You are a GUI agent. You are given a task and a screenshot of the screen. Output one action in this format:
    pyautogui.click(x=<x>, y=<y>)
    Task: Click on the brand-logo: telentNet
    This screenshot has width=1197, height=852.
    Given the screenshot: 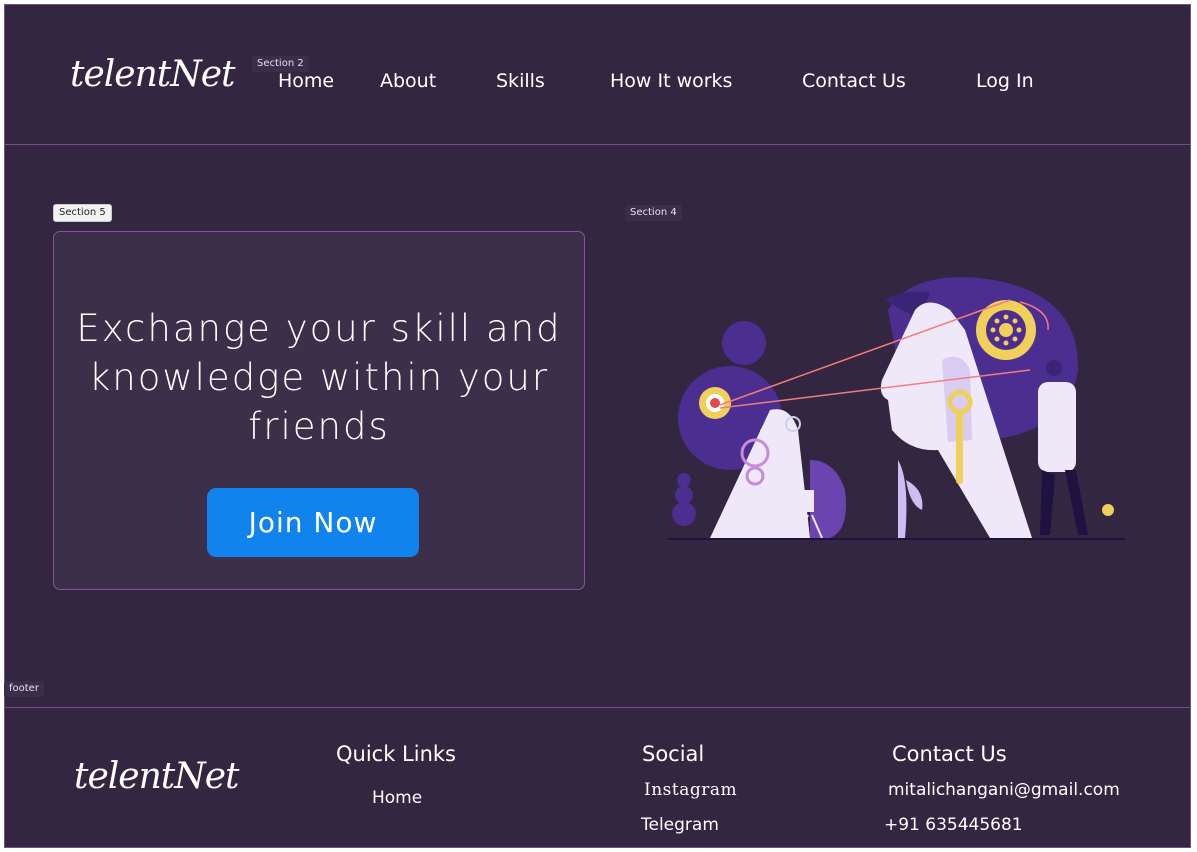 What is the action you would take?
    pyautogui.click(x=153, y=74)
    